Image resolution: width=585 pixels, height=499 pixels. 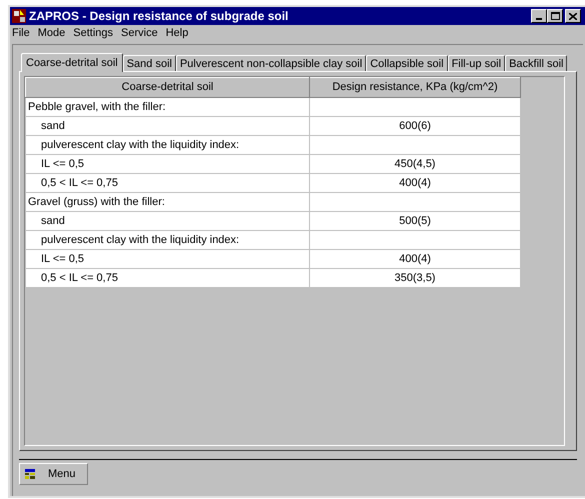 I want to click on close-icon, so click(x=573, y=16).